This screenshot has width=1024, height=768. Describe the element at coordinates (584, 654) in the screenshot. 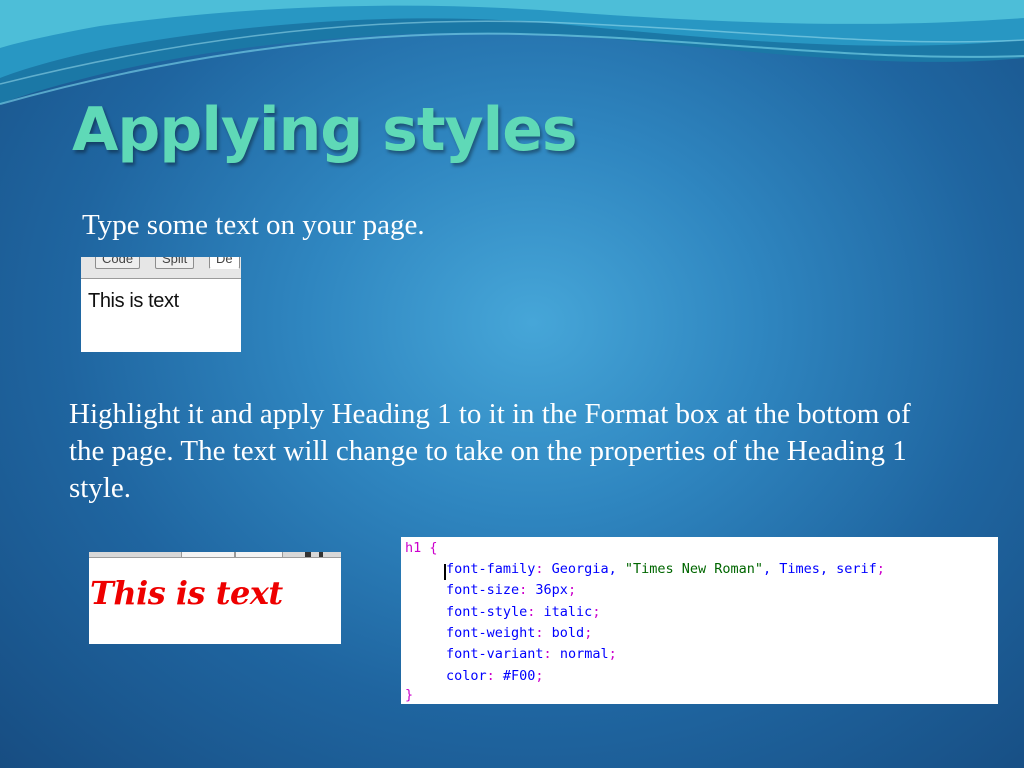

I see `css-value: normal` at that location.